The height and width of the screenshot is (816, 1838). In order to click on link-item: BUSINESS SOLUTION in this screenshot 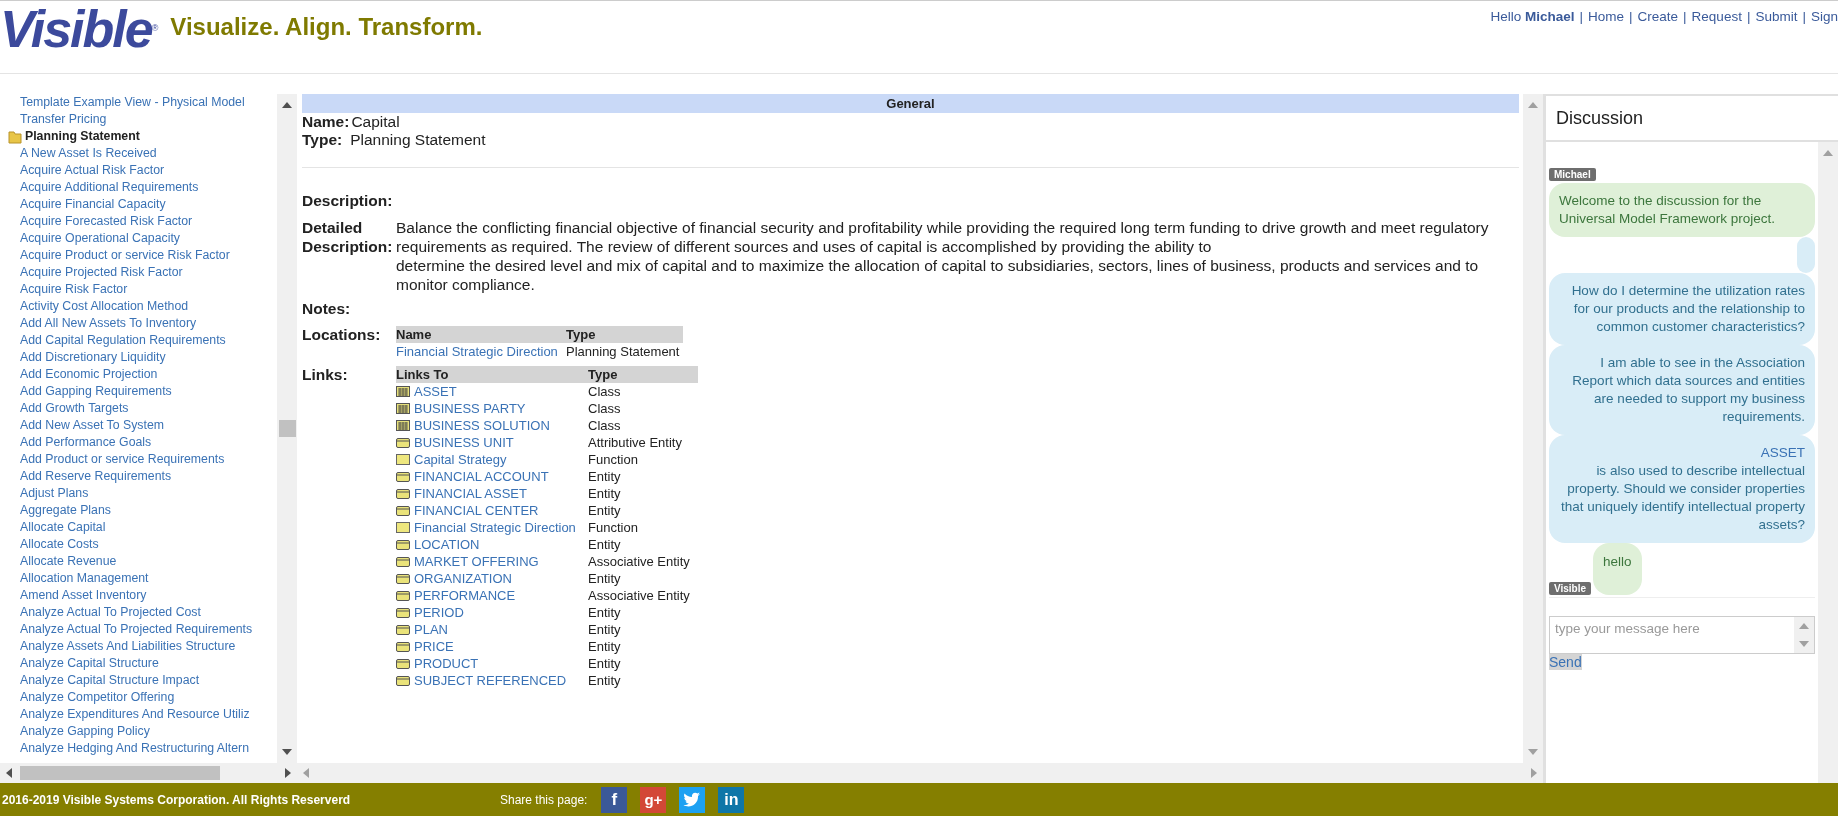, I will do `click(482, 425)`.